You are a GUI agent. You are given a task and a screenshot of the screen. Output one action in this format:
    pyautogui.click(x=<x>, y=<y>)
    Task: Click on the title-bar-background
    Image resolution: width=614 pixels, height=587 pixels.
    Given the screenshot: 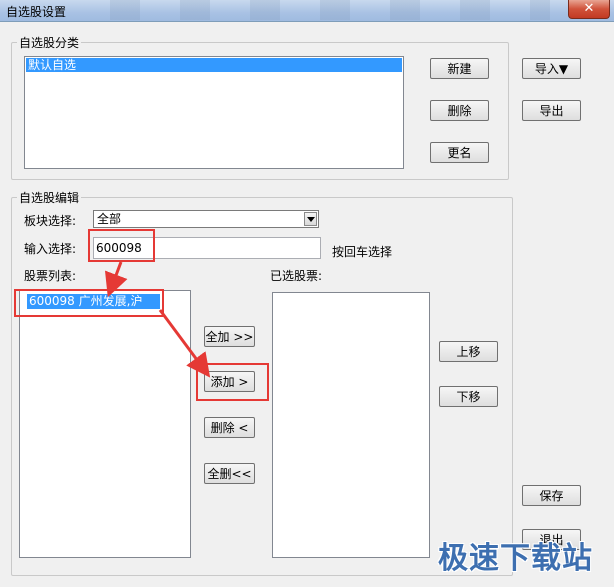 What is the action you would take?
    pyautogui.click(x=310, y=10)
    